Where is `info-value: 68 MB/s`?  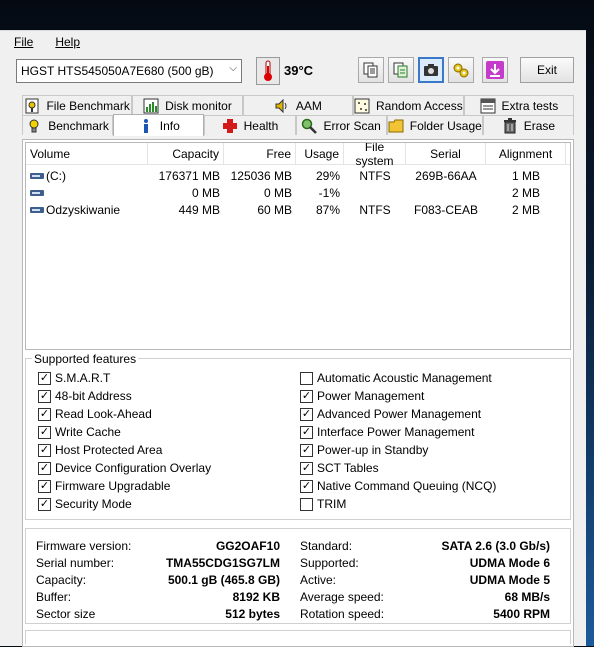
info-value: 68 MB/s is located at coordinates (527, 596).